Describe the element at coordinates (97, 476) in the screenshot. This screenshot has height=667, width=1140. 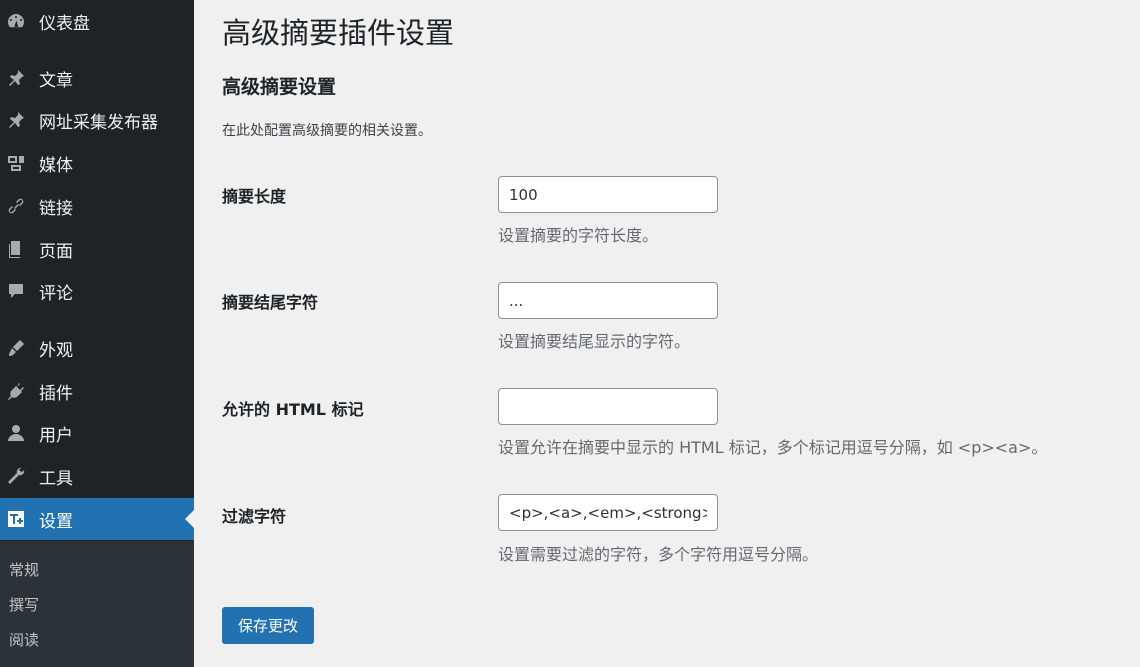
I see `sidebar-item-tools: 工具` at that location.